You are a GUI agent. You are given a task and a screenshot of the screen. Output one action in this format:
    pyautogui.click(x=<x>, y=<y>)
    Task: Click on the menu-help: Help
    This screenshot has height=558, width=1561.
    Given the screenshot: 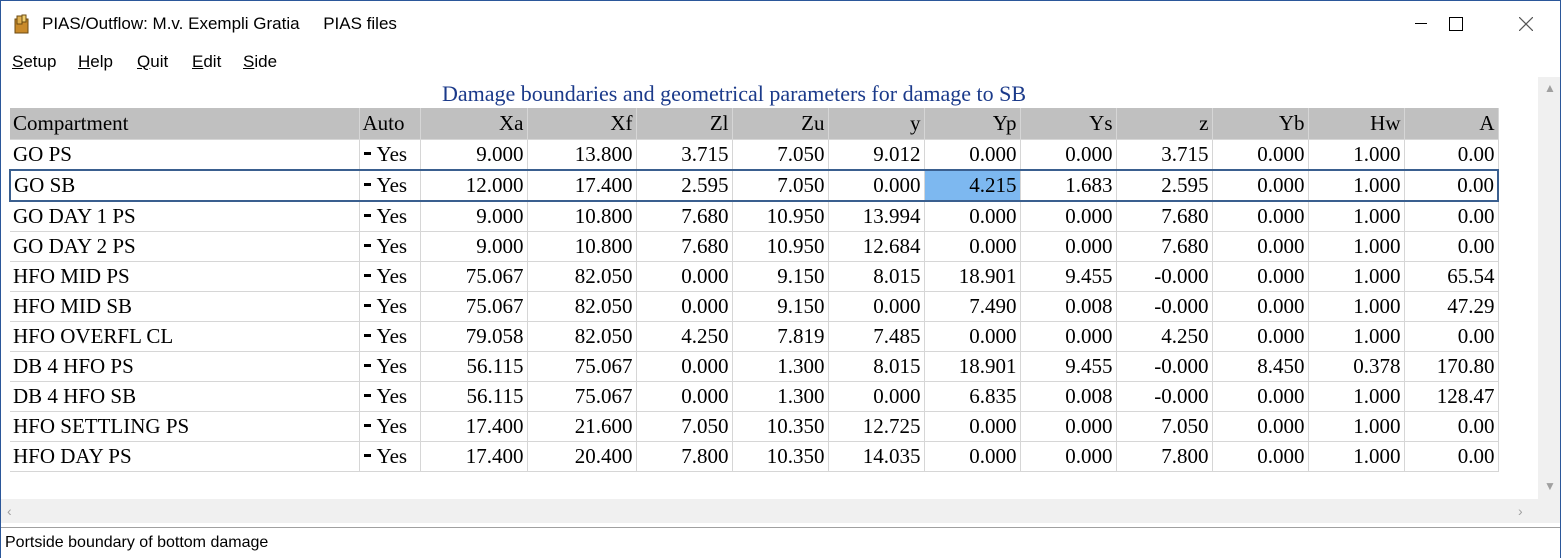 What is the action you would take?
    pyautogui.click(x=95, y=62)
    